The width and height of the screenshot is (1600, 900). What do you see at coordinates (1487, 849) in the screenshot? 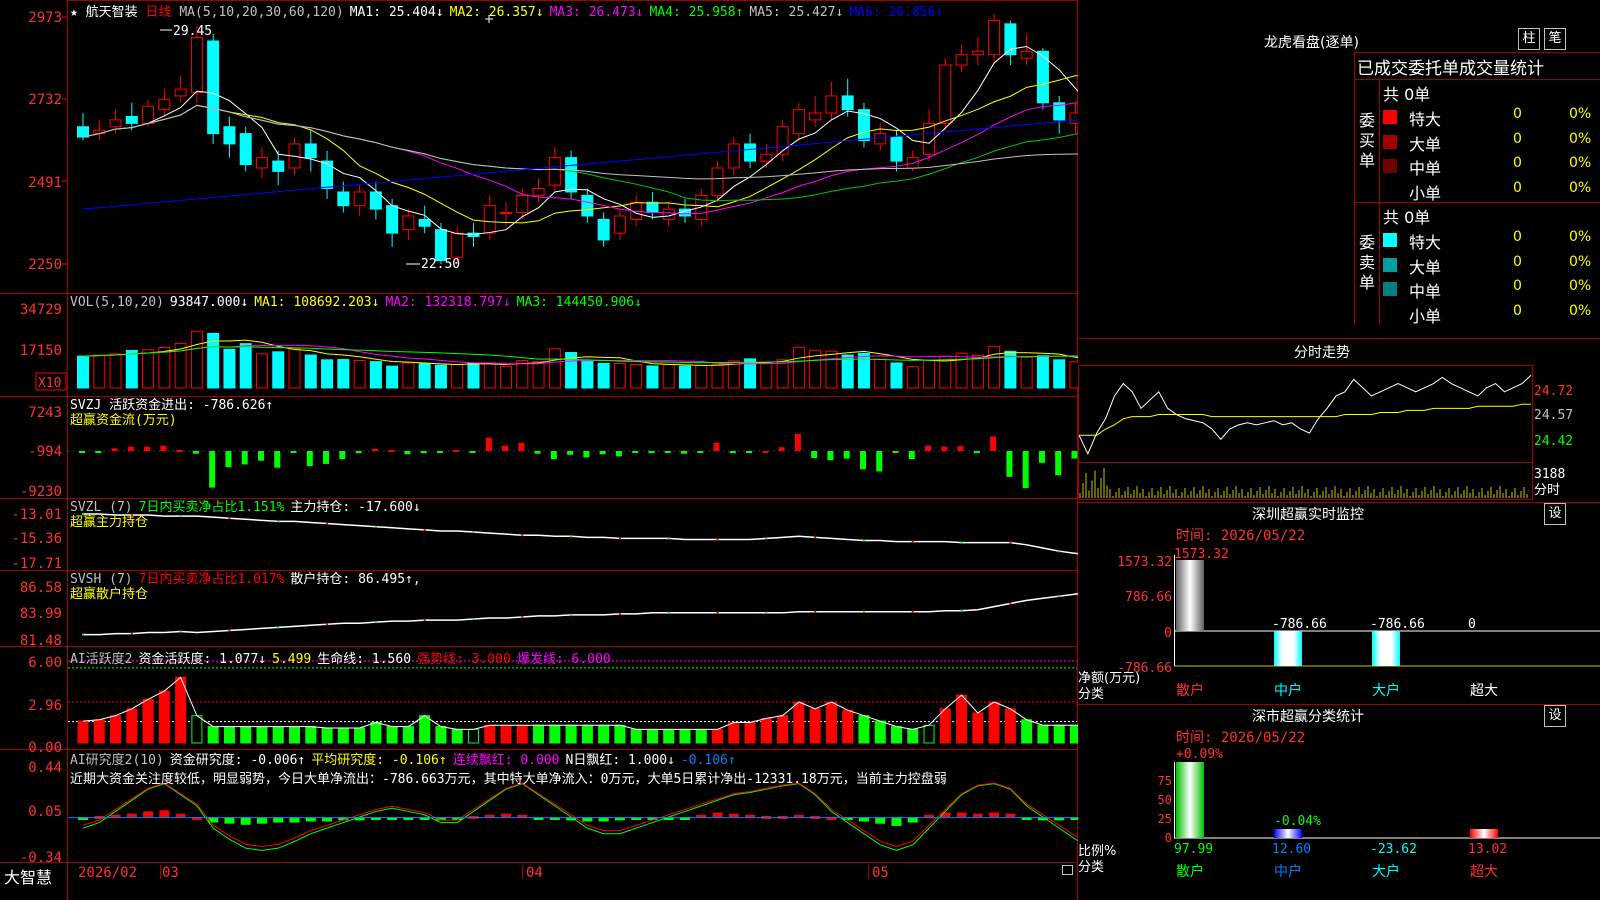
I see `stat-value-label: 13.02` at bounding box center [1487, 849].